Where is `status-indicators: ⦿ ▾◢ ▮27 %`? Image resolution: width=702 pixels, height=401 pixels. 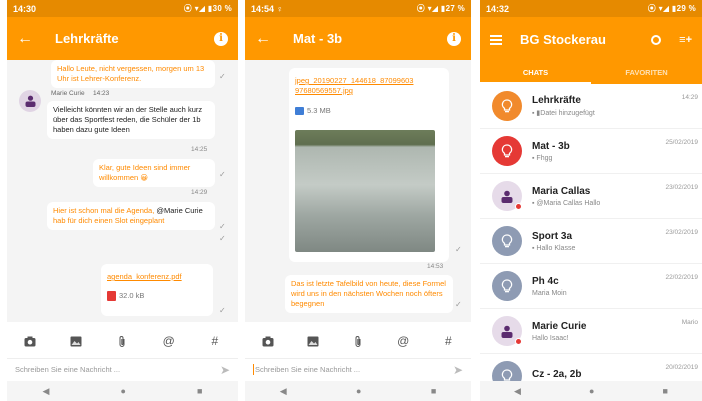 status-indicators: ⦿ ▾◢ ▮27 % is located at coordinates (440, 8).